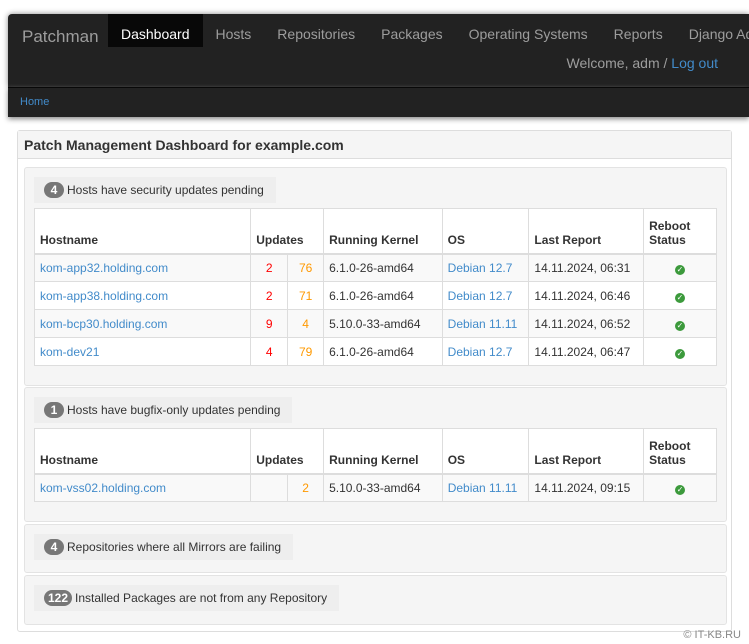 The width and height of the screenshot is (749, 644). I want to click on breadcrumb-home: Home, so click(34, 102).